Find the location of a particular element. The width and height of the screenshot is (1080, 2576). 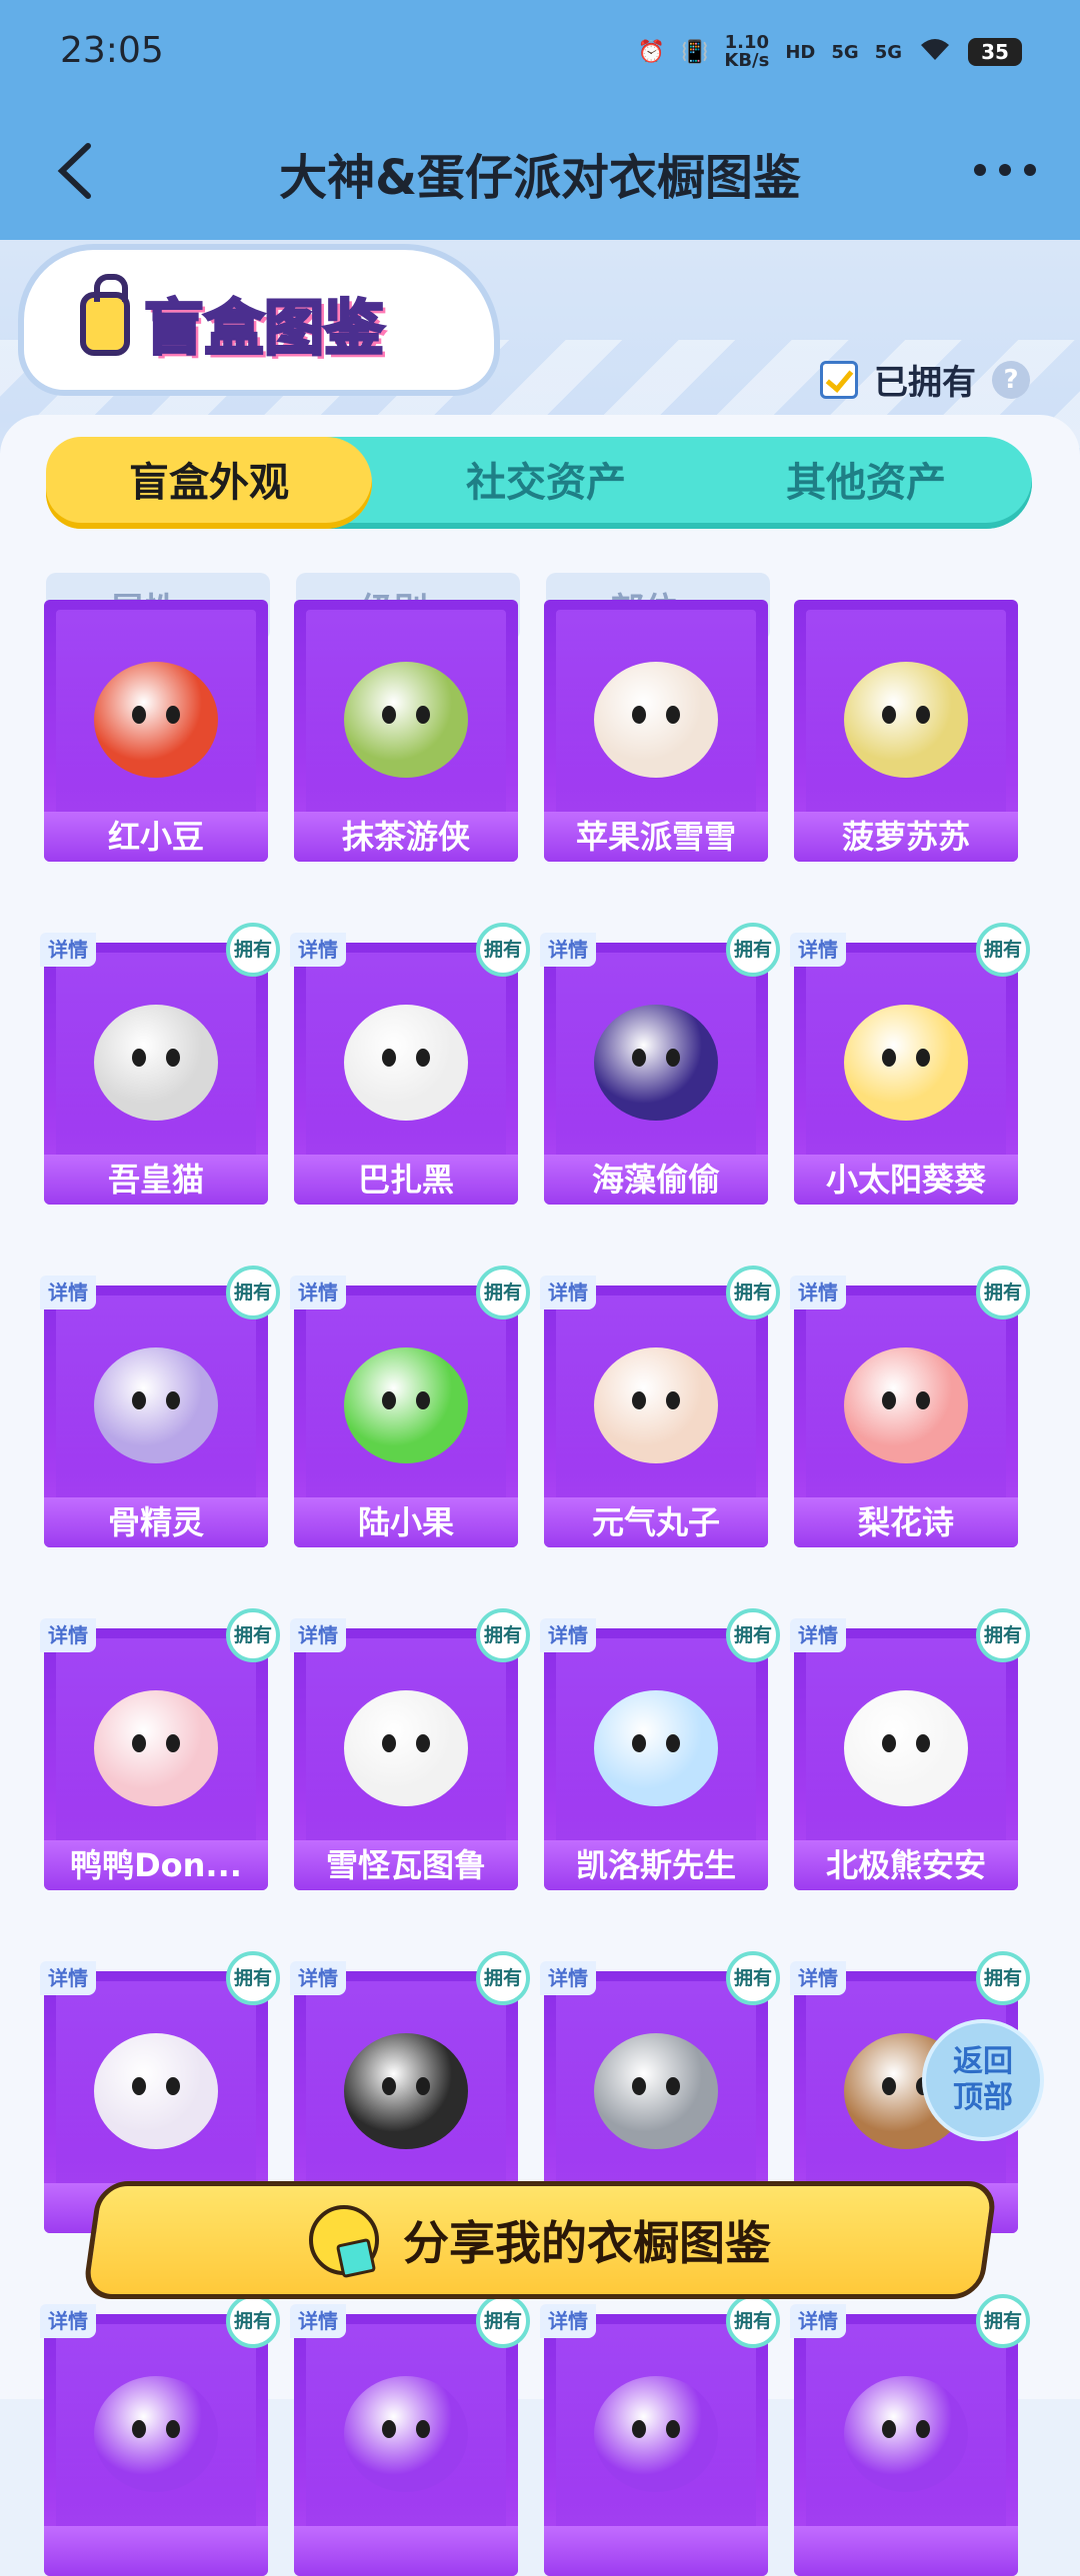

item-card: 海藻偷偷 详情 拥有 is located at coordinates (660, 1064).